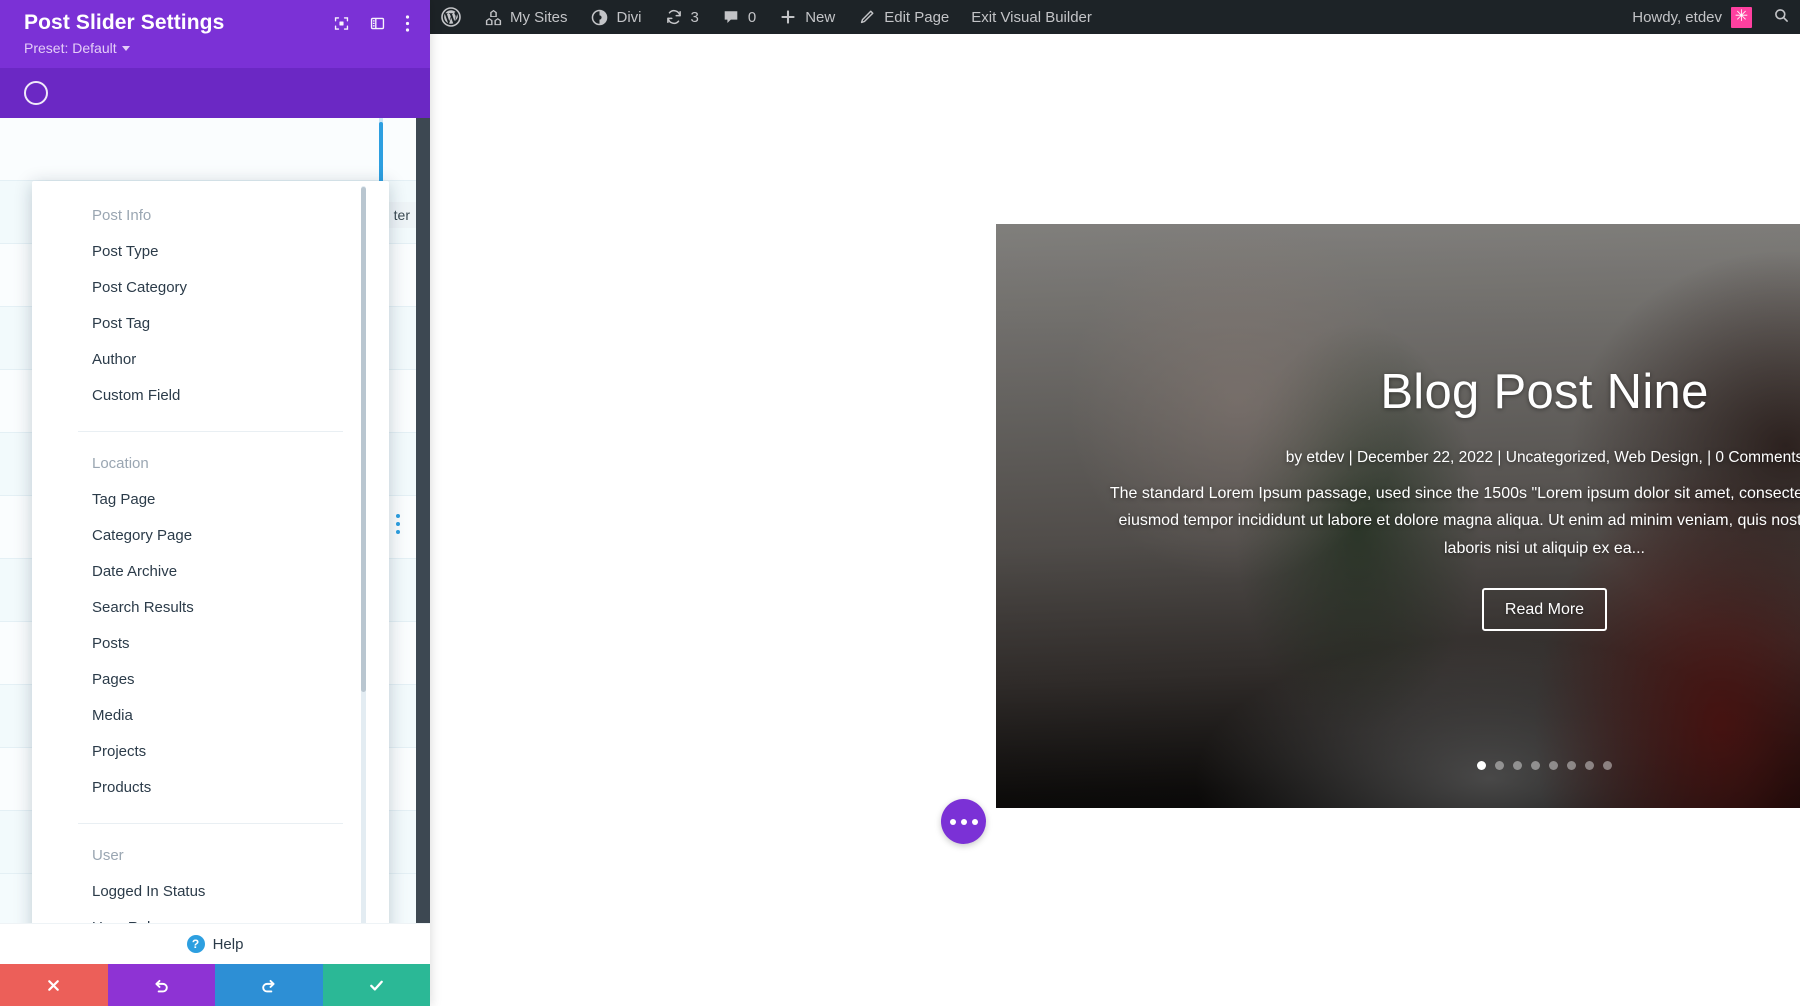  I want to click on settings-panel-header: Post Slider Settings Preset: Default, so click(215, 34).